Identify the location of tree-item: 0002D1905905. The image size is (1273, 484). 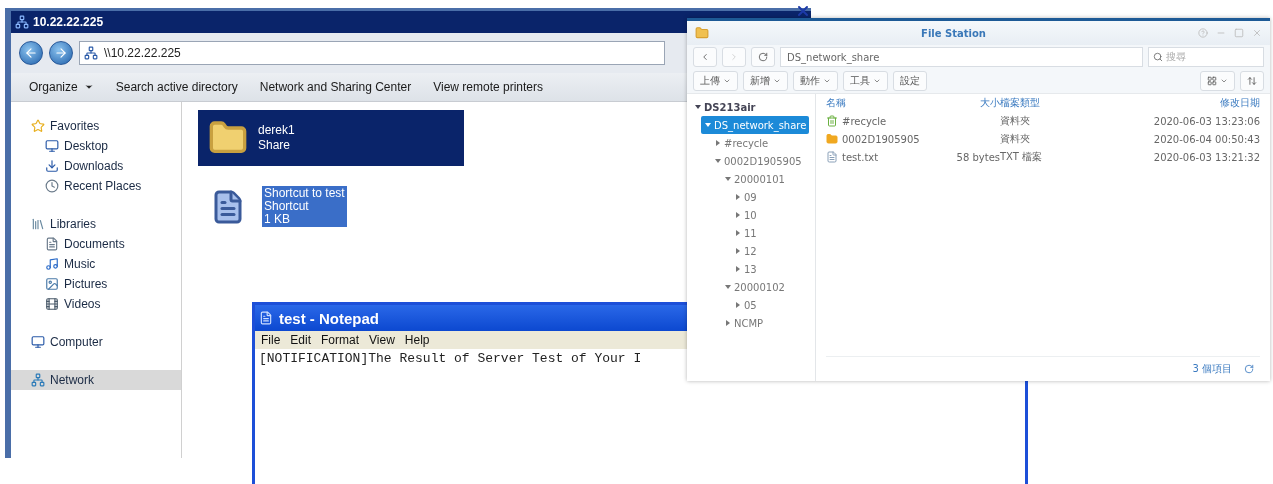
(760, 161).